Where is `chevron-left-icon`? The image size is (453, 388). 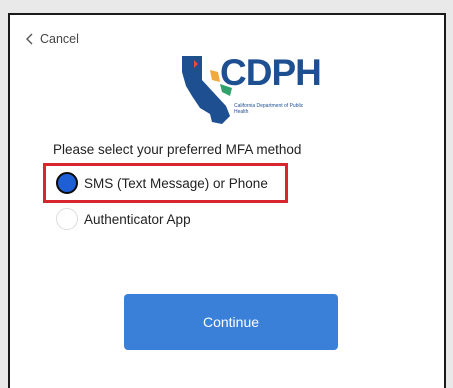
chevron-left-icon is located at coordinates (29, 39).